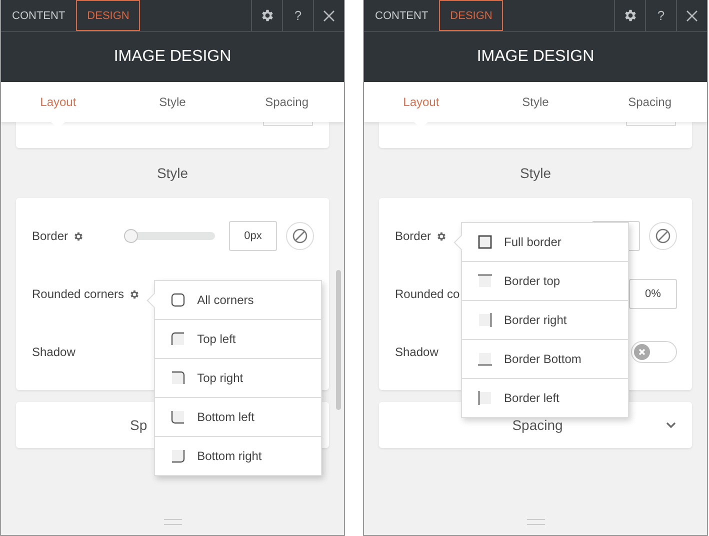 This screenshot has height=536, width=709. Describe the element at coordinates (238, 338) in the screenshot. I see `menu-item: Top left` at that location.